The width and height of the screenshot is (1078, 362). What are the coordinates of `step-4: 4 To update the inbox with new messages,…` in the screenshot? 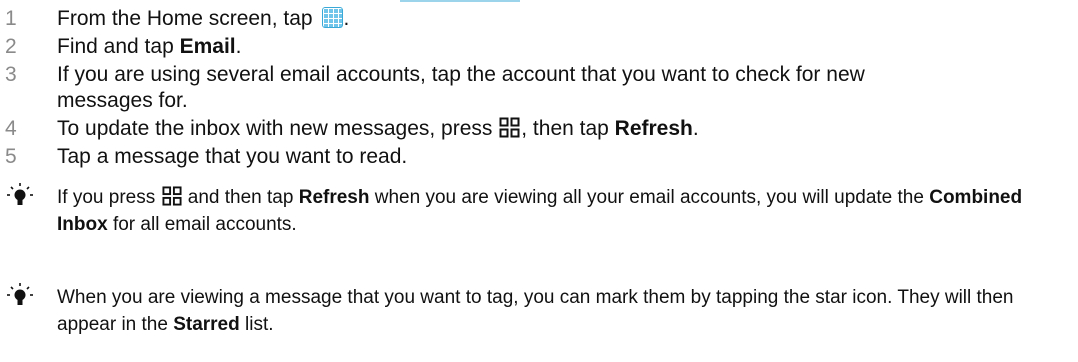 It's located at (508, 129).